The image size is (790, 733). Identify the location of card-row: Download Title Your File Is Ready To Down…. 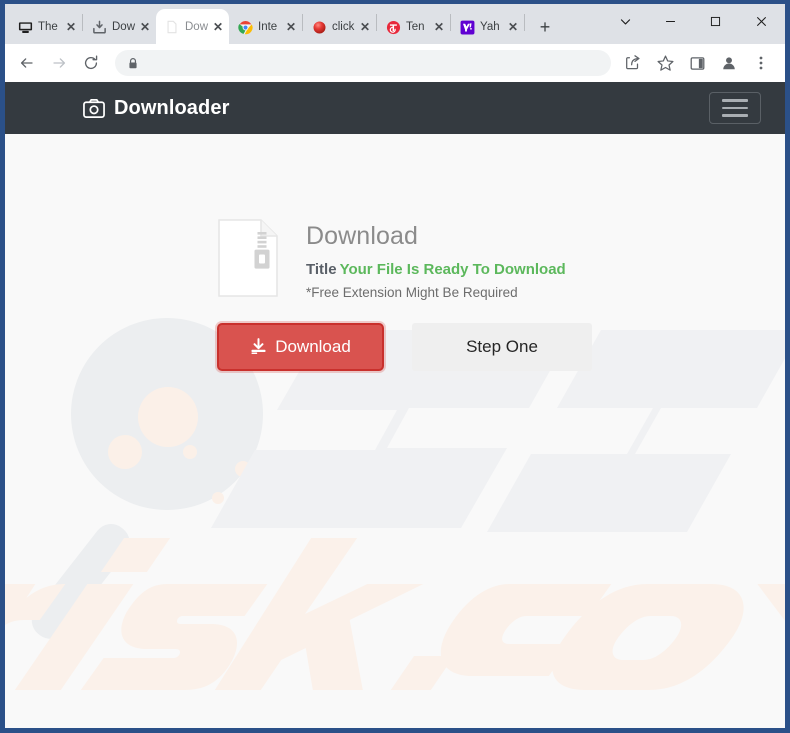
(501, 258).